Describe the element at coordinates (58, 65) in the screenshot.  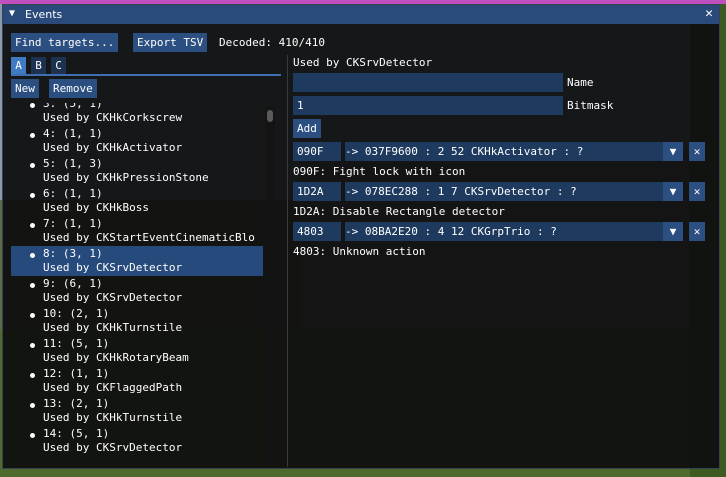
I see `tab-c: C` at that location.